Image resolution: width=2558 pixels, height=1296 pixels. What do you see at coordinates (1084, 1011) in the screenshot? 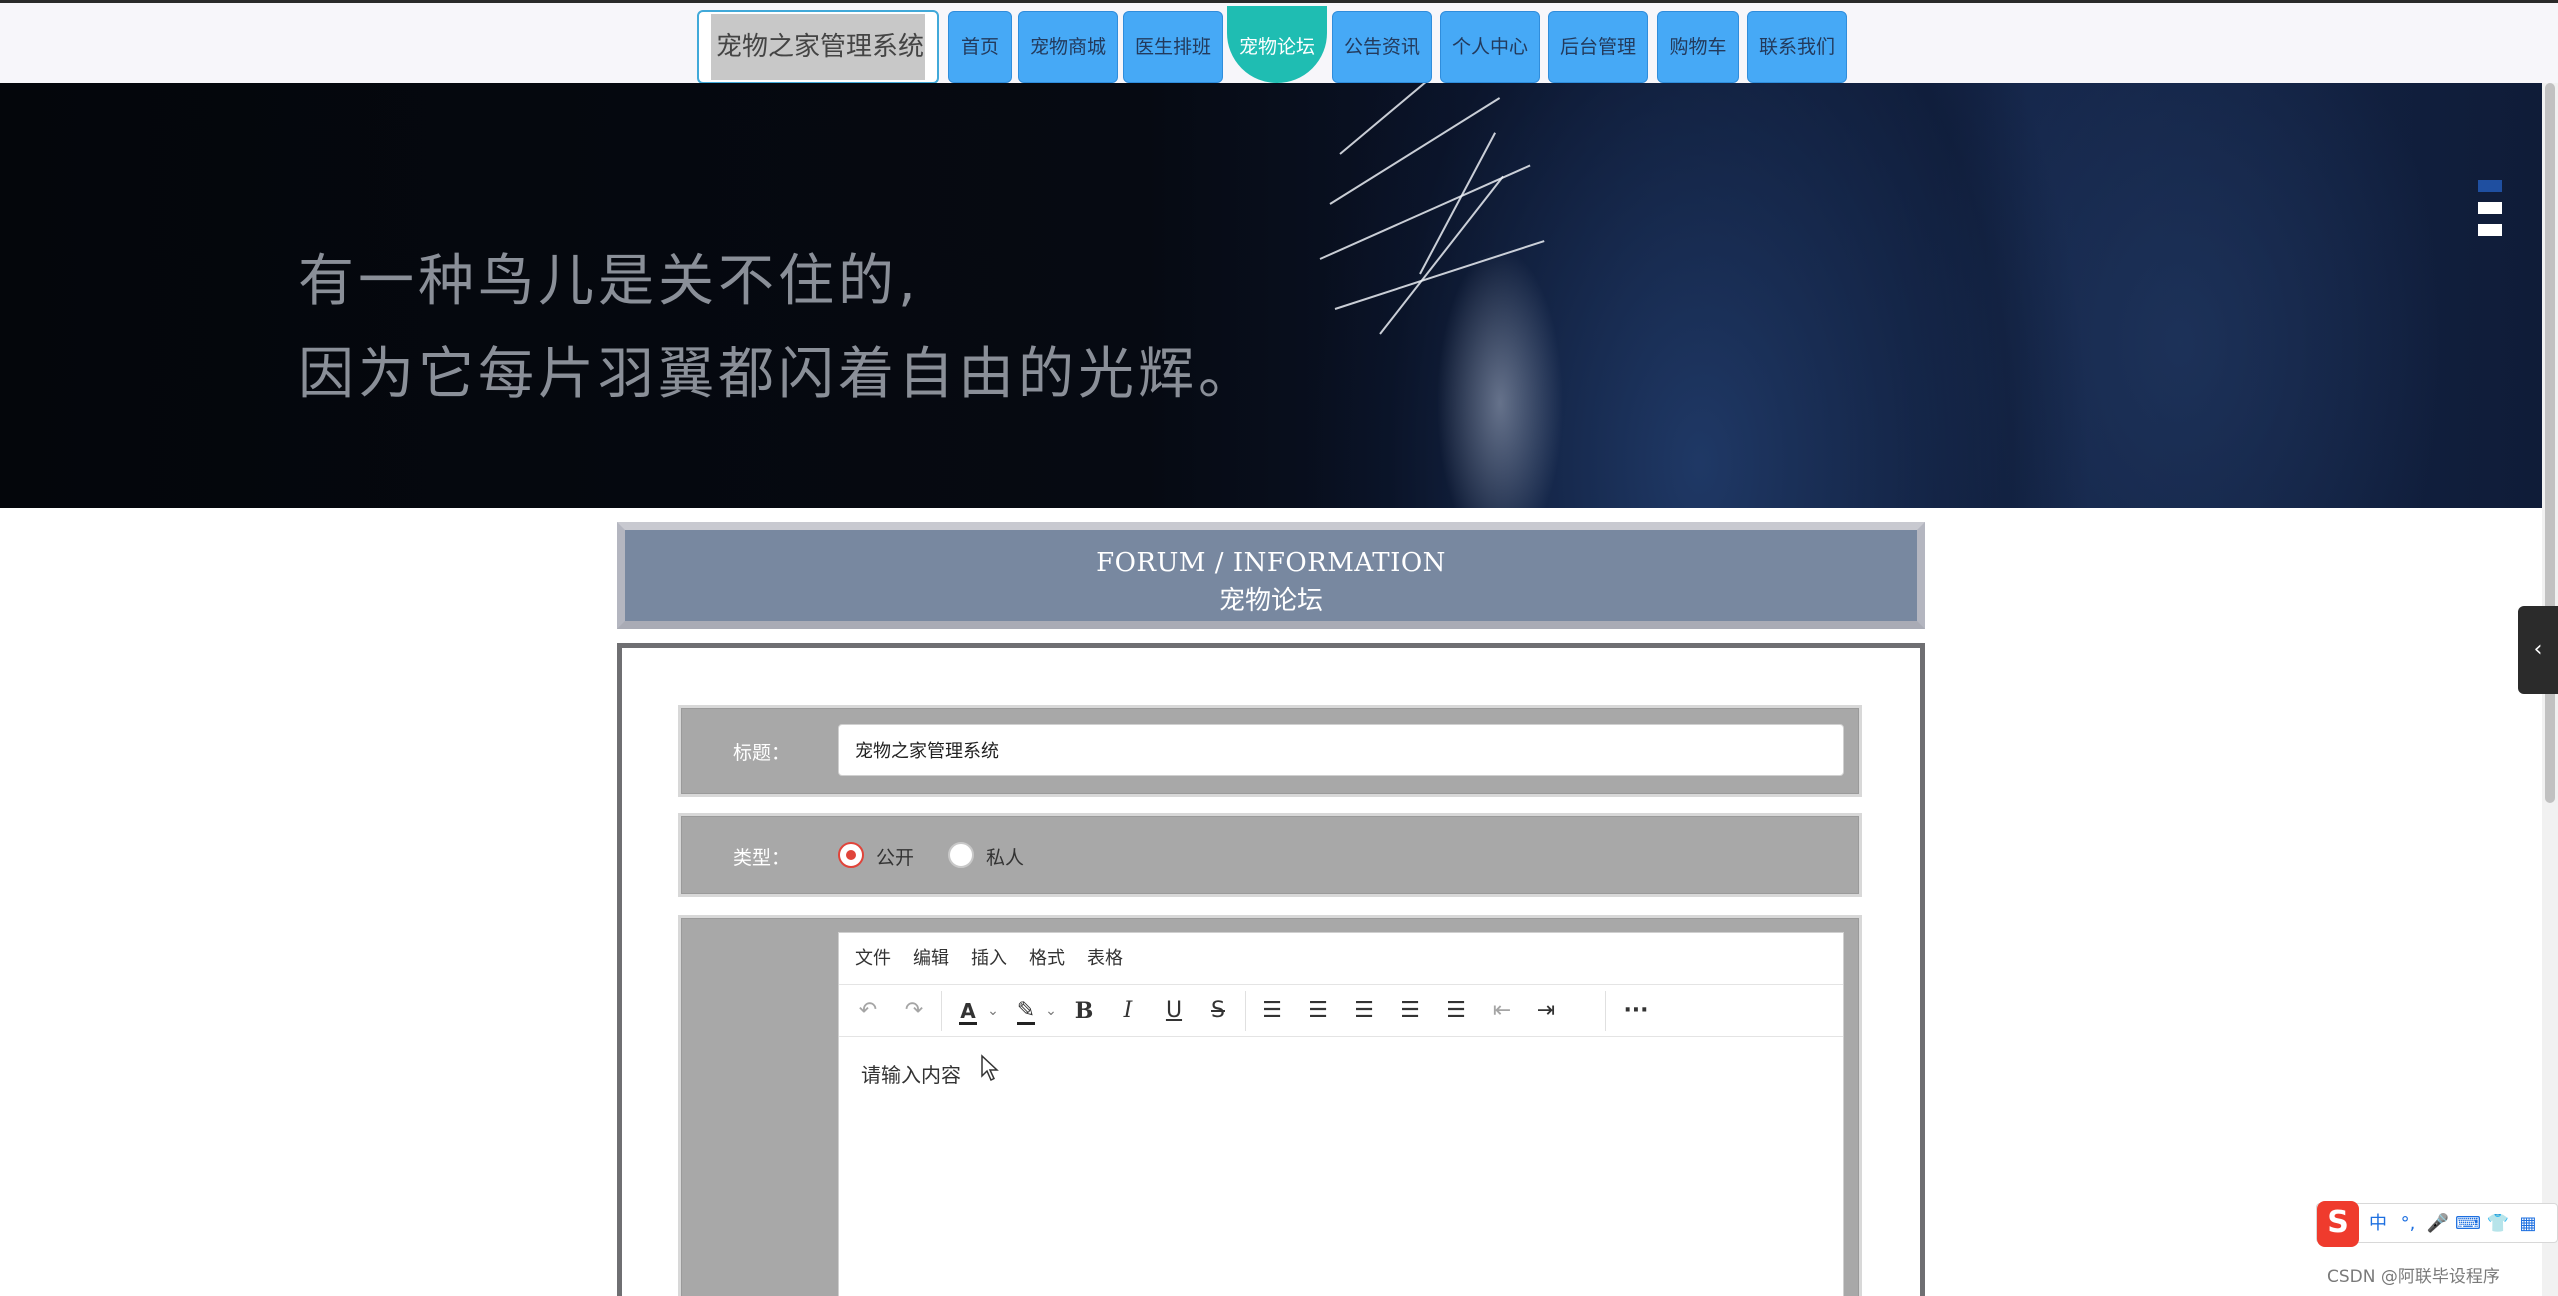
I see `bold-icon: B` at bounding box center [1084, 1011].